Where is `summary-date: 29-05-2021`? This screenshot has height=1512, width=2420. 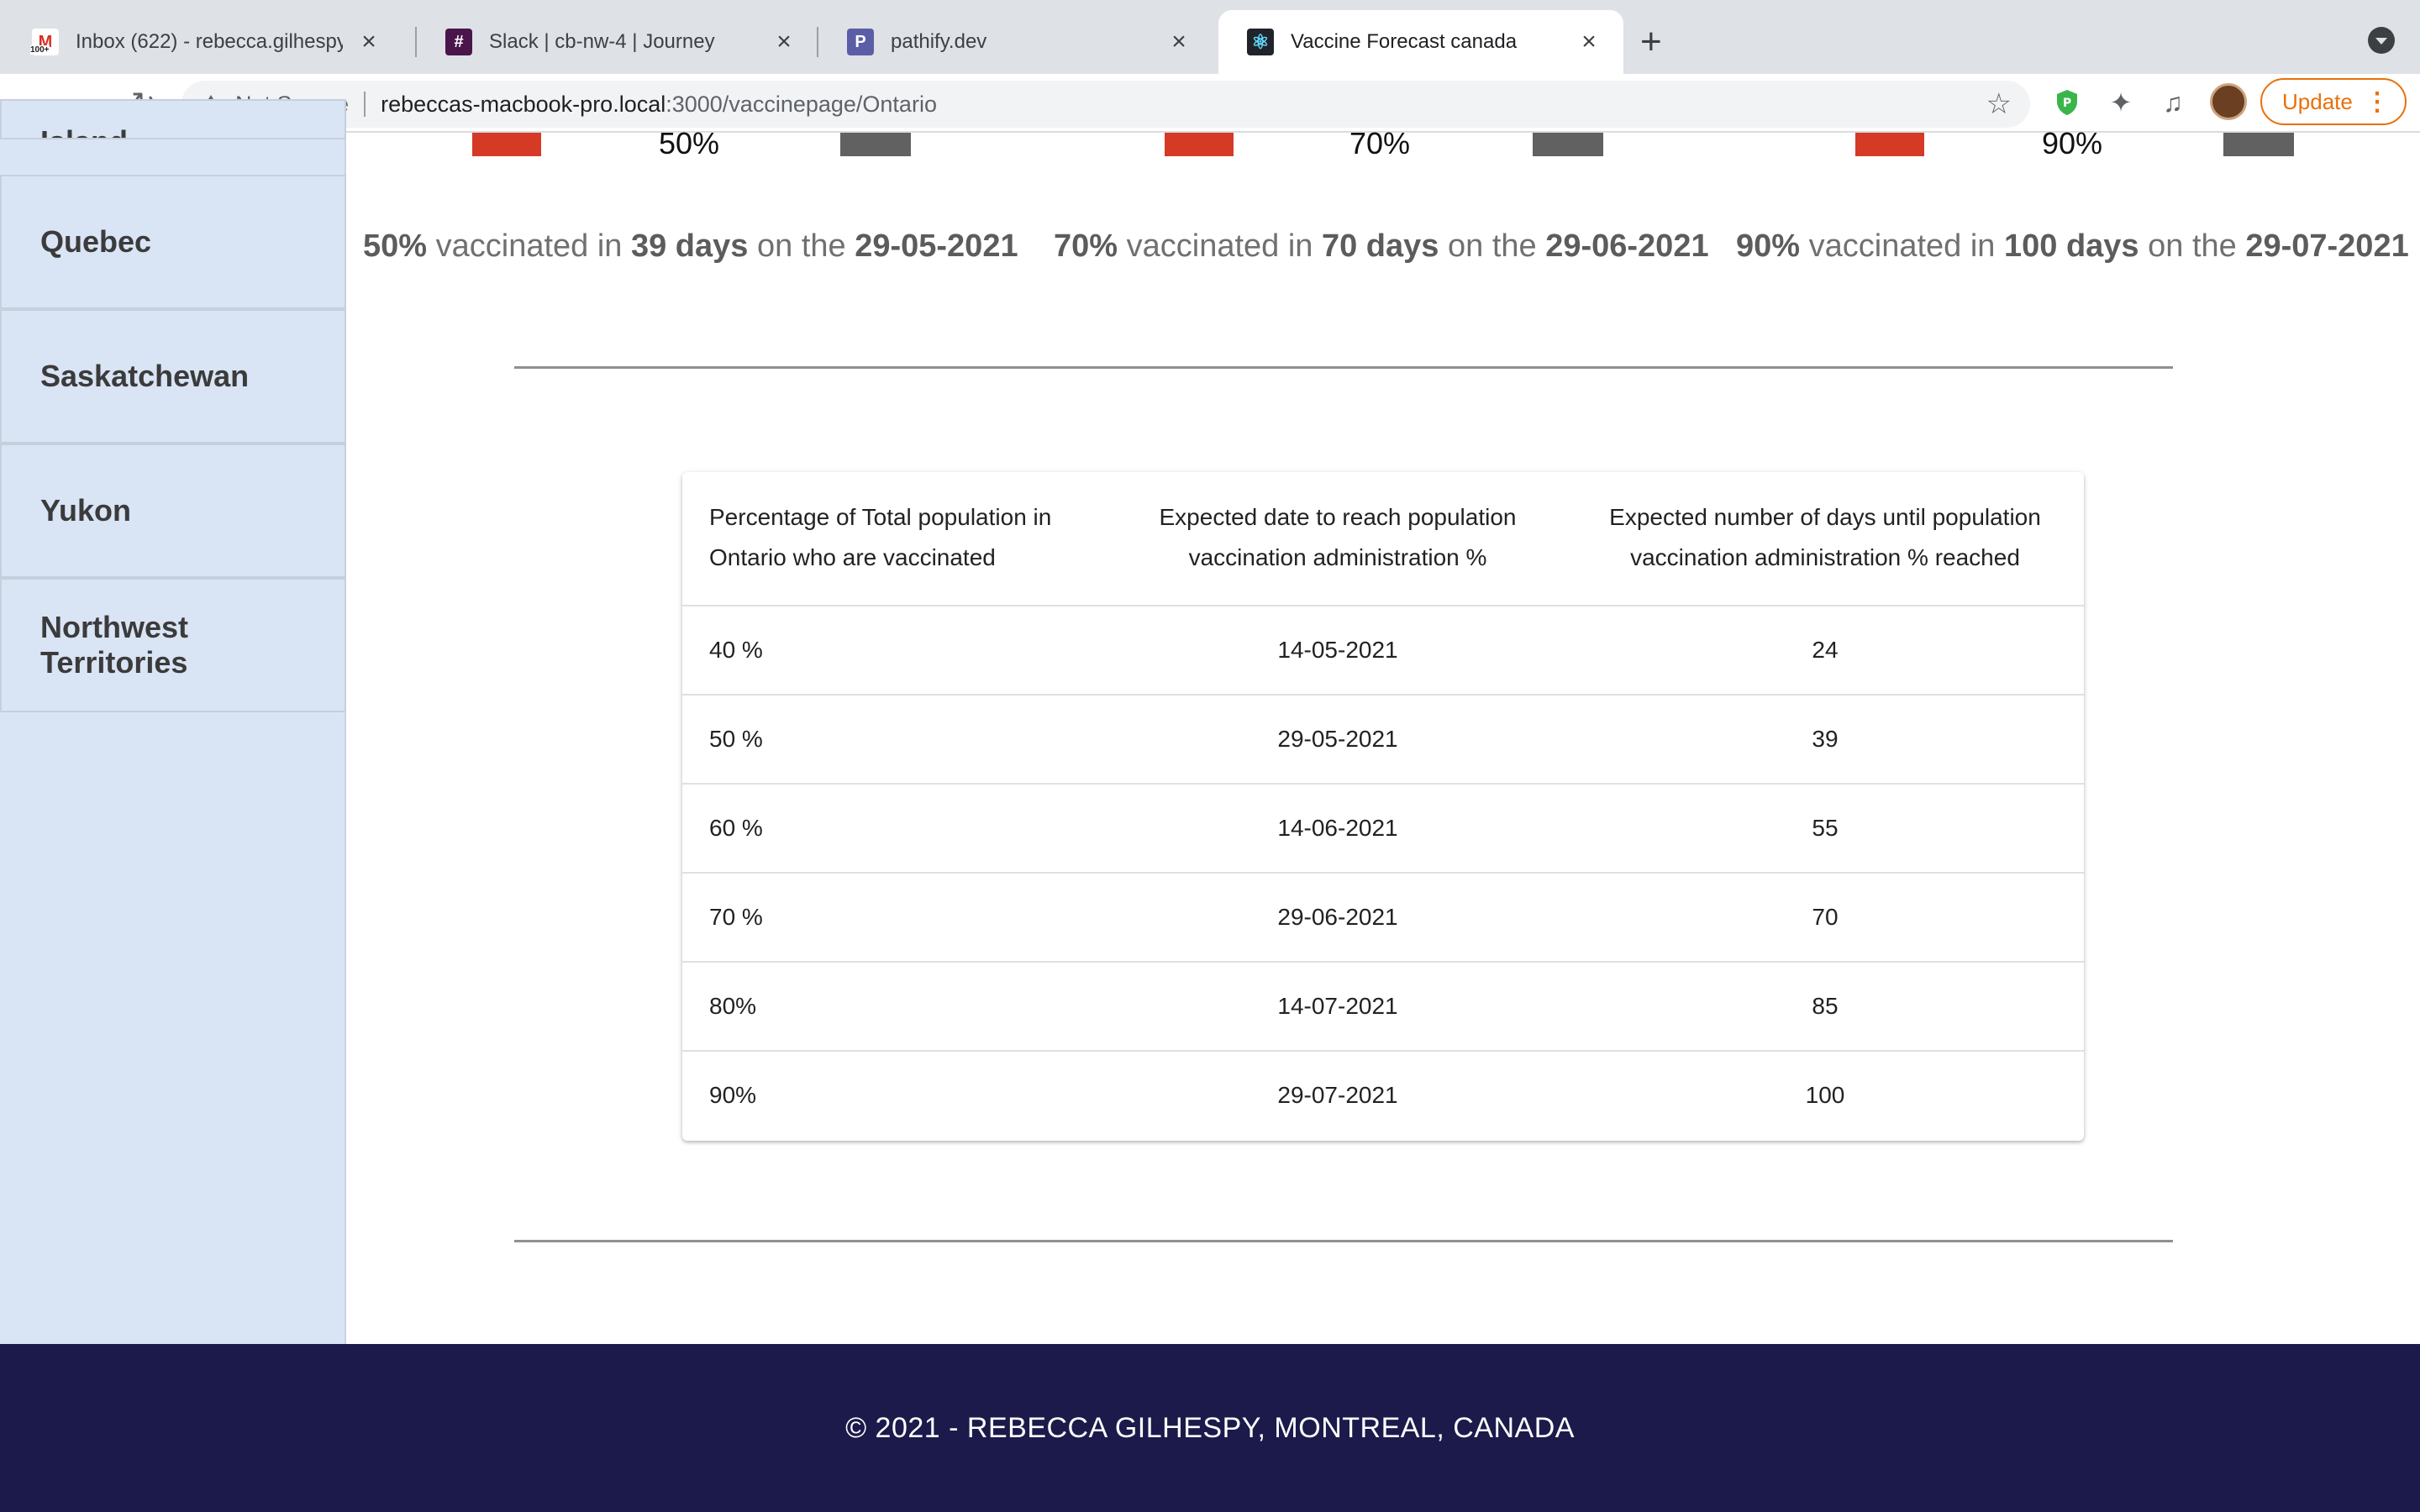
summary-date: 29-05-2021 is located at coordinates (936, 246).